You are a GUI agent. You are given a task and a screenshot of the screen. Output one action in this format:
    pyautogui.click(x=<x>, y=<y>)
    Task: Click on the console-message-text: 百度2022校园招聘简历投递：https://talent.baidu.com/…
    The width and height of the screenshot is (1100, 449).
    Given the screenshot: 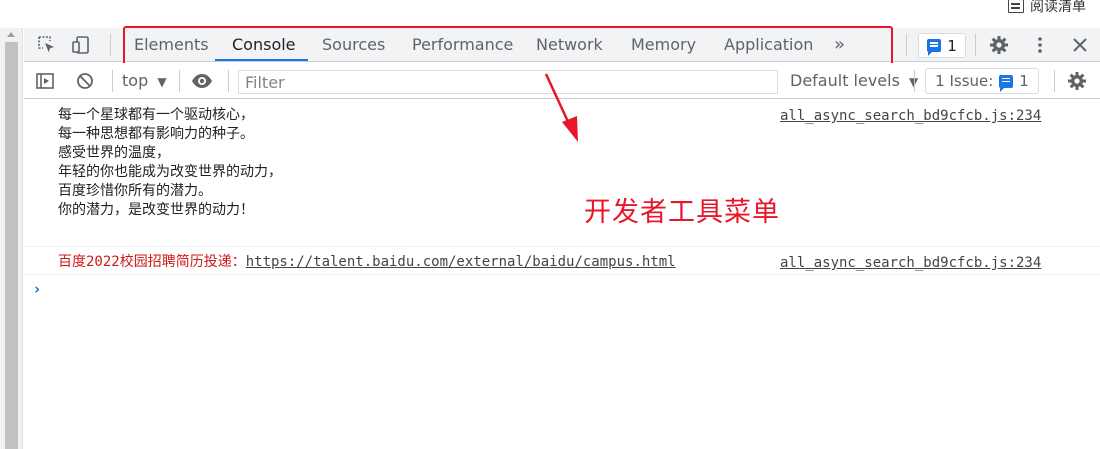 What is the action you would take?
    pyautogui.click(x=367, y=262)
    